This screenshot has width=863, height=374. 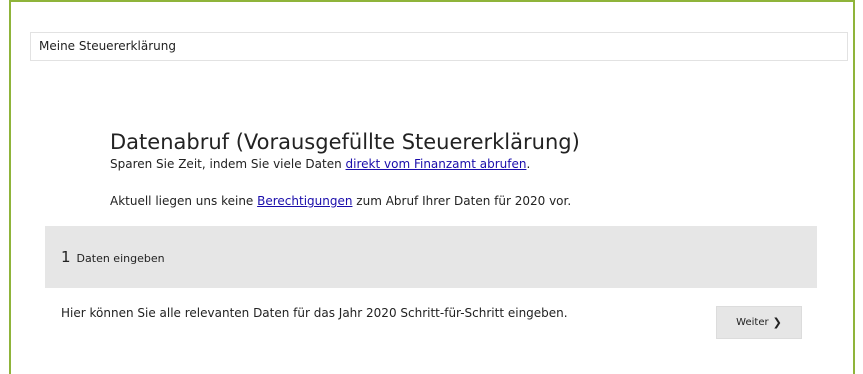 I want to click on breadcrumb: Meine Steuererklärung, so click(x=439, y=46).